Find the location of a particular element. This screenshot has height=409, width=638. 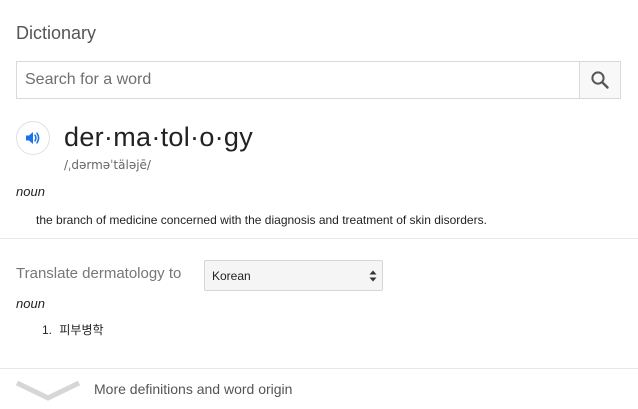

search-input is located at coordinates (299, 80).